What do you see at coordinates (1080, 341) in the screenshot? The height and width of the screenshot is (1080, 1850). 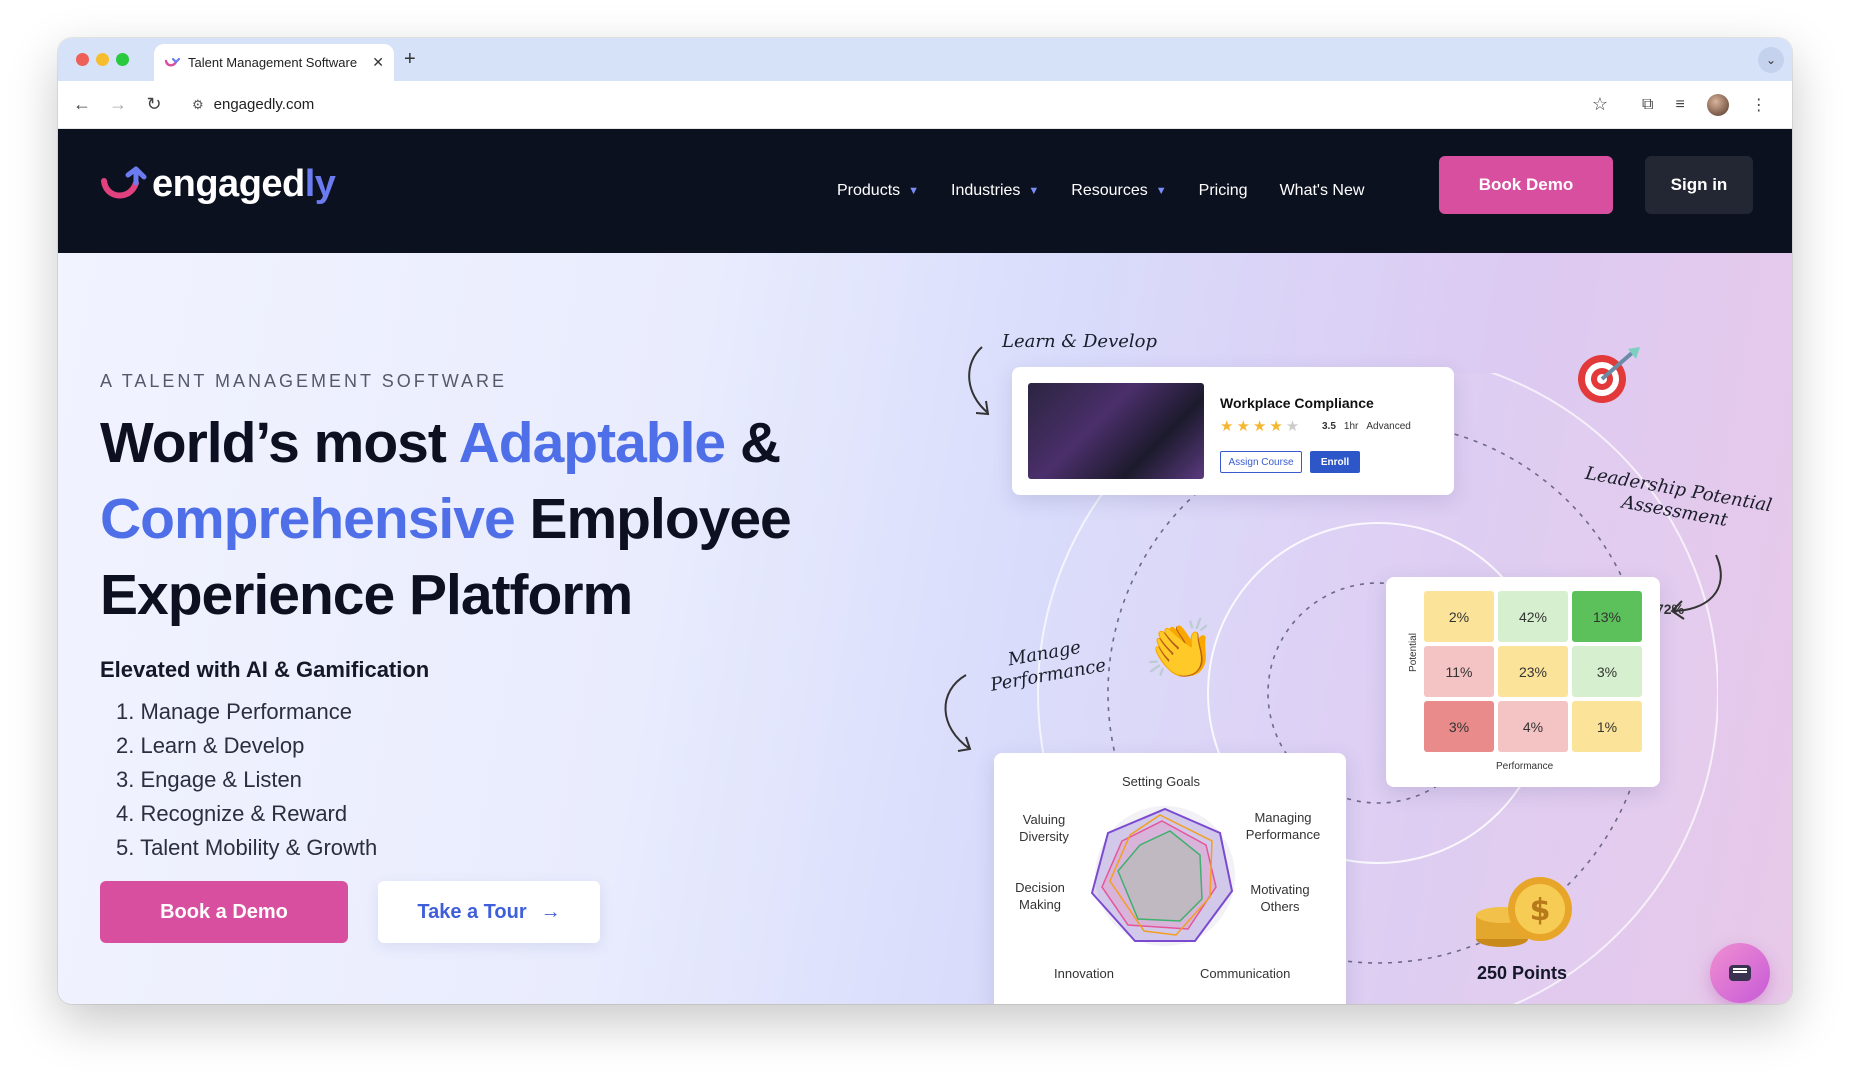 I see `learn-develop-label: Learn & Develop` at bounding box center [1080, 341].